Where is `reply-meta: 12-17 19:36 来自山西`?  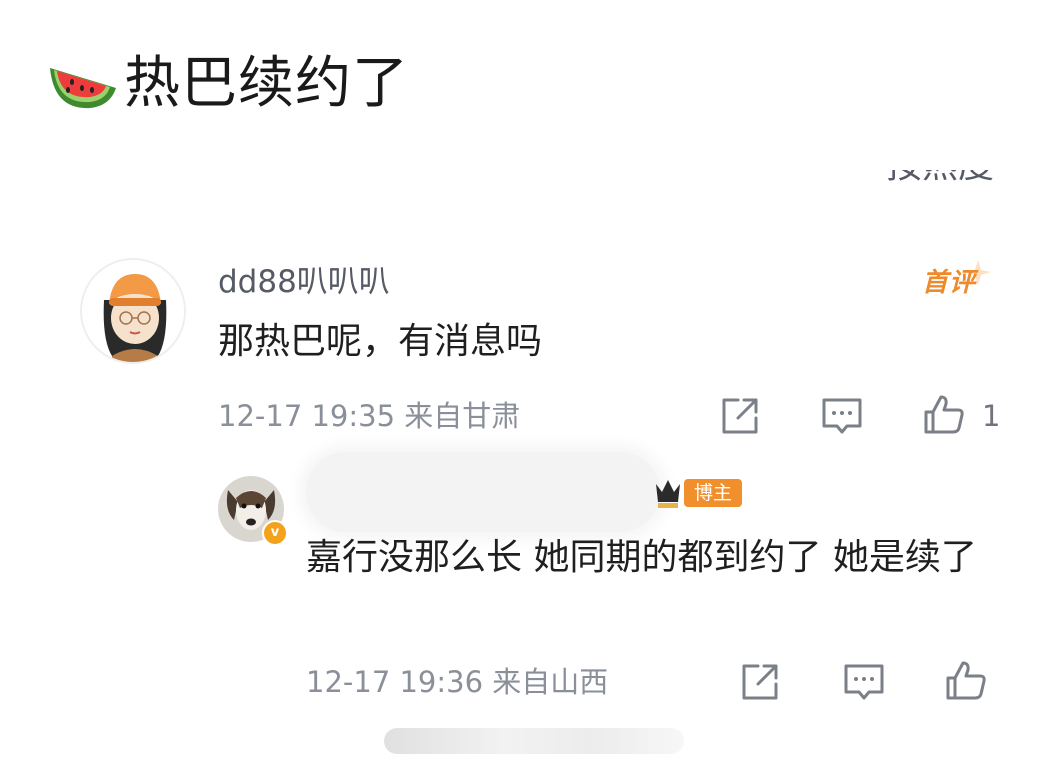
reply-meta: 12-17 19:36 来自山西 is located at coordinates (457, 682).